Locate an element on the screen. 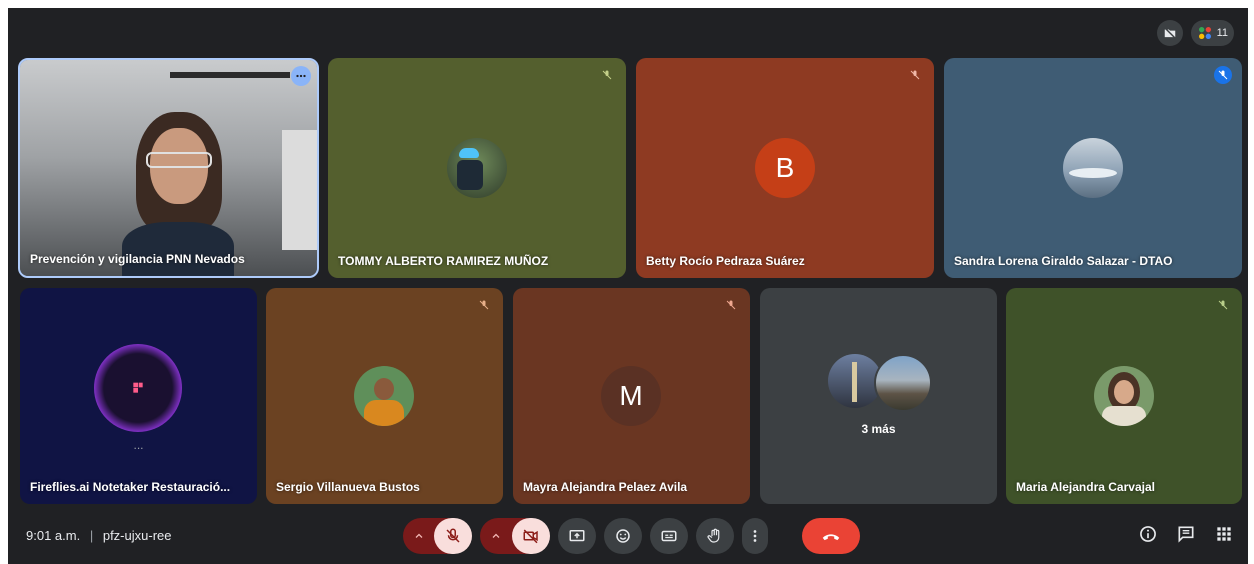 The width and height of the screenshot is (1254, 564). end-call-icon is located at coordinates (831, 537).